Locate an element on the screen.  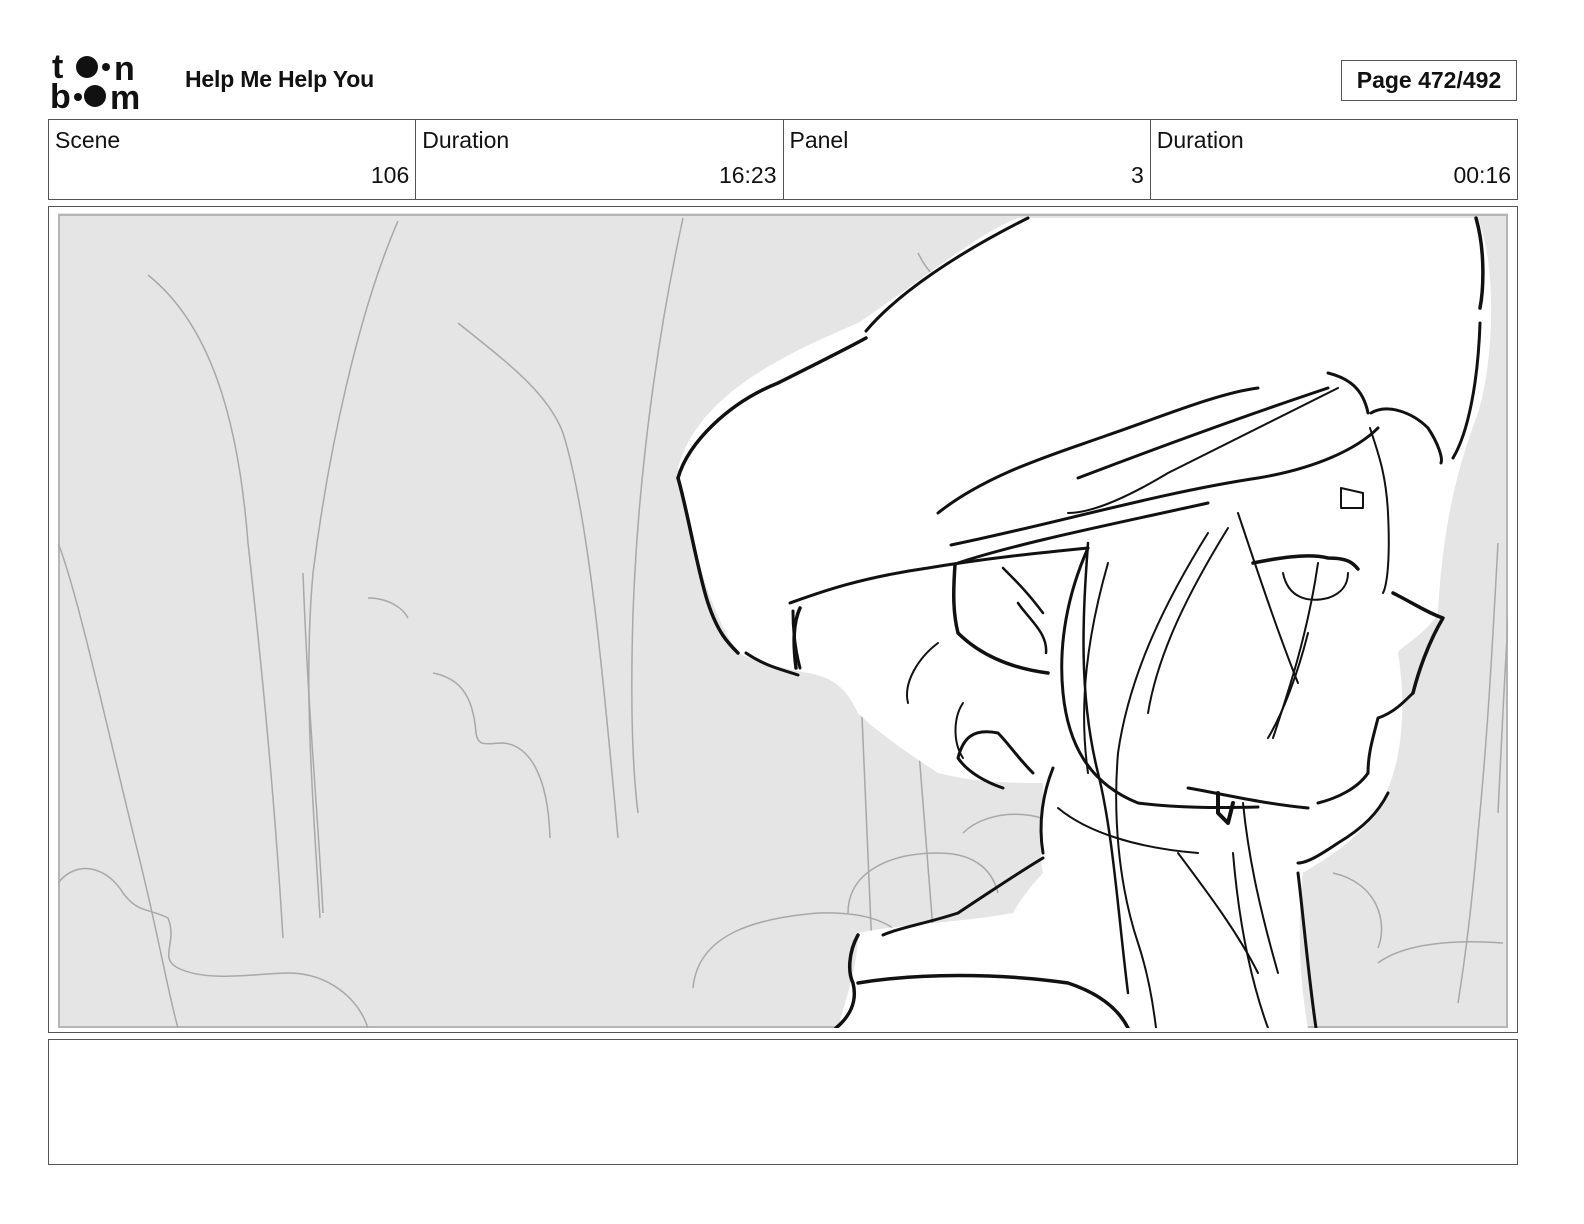
page-counter: Page 472/492 is located at coordinates (1429, 80).